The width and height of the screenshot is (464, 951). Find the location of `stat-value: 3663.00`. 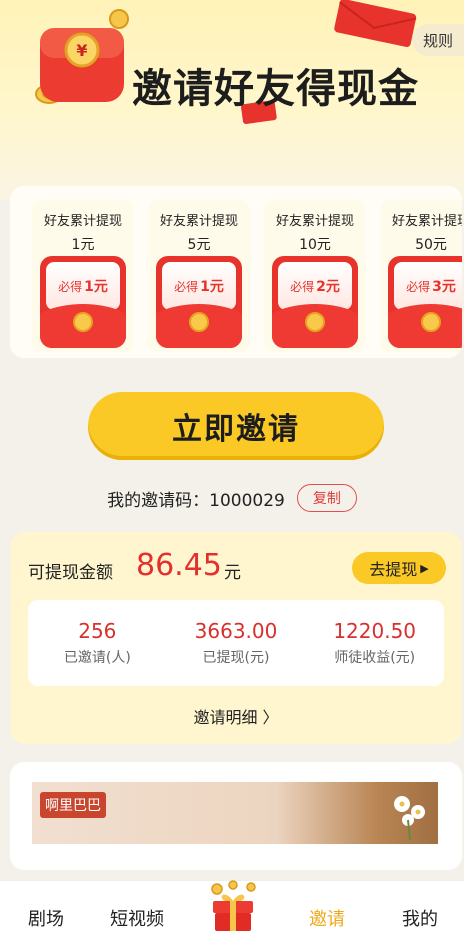

stat-value: 3663.00 is located at coordinates (236, 631).